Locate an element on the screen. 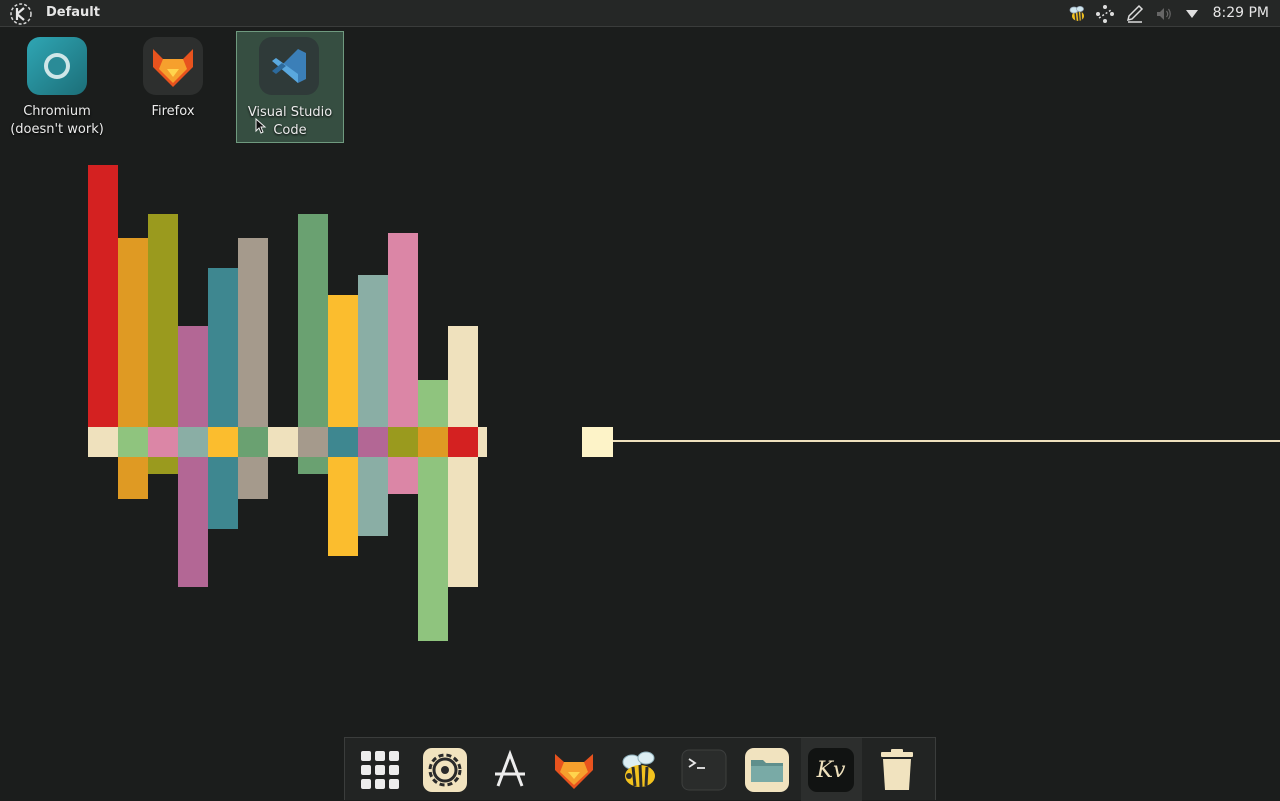  trash-icon is located at coordinates (897, 769).